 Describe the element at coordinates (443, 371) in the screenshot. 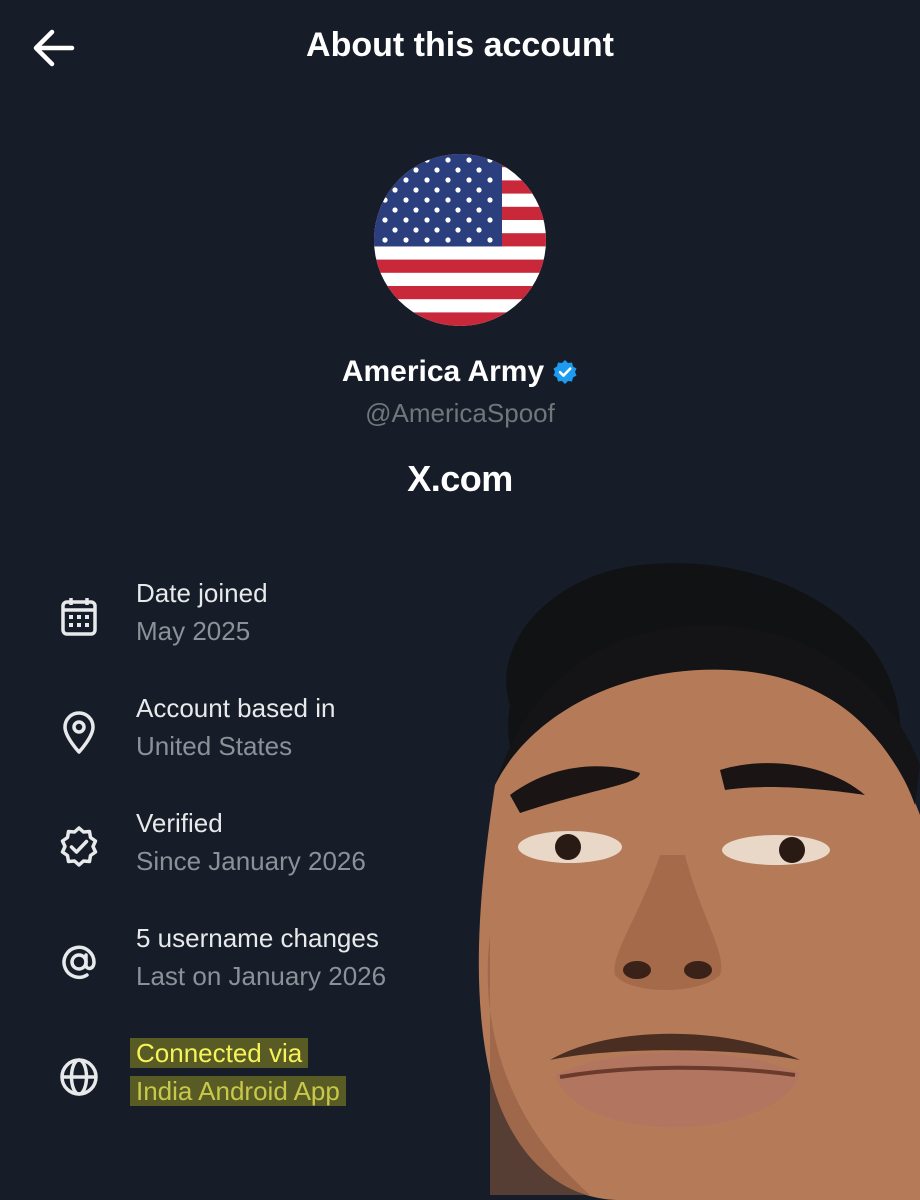

I see `display-name: America Army` at that location.